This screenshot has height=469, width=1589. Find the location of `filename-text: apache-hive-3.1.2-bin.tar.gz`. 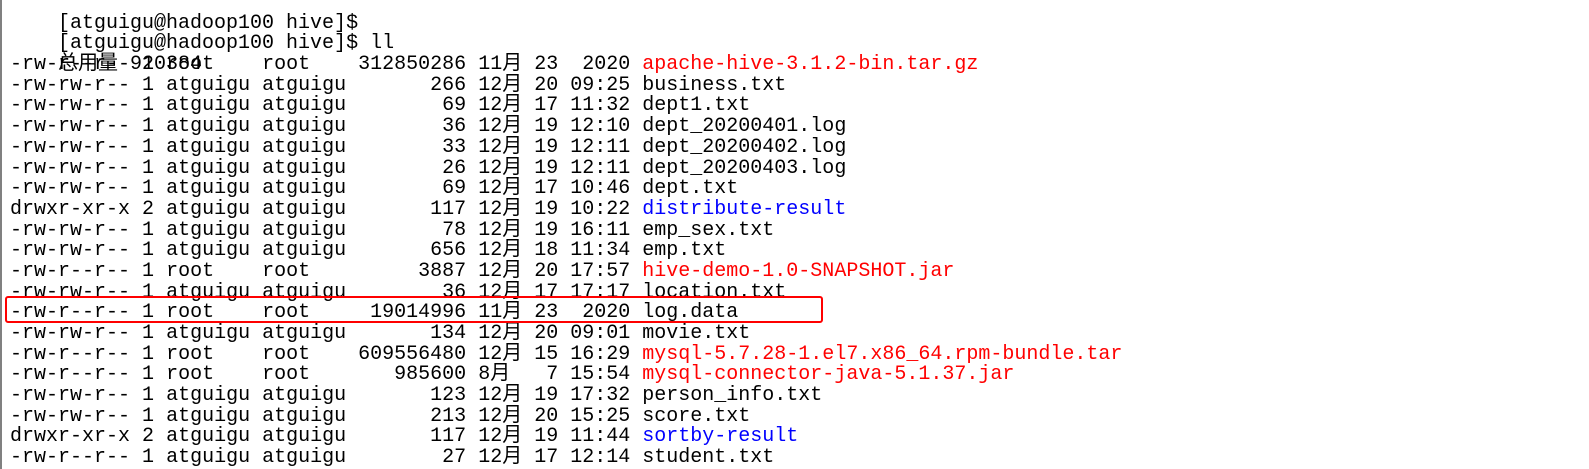

filename-text: apache-hive-3.1.2-bin.tar.gz is located at coordinates (810, 65).